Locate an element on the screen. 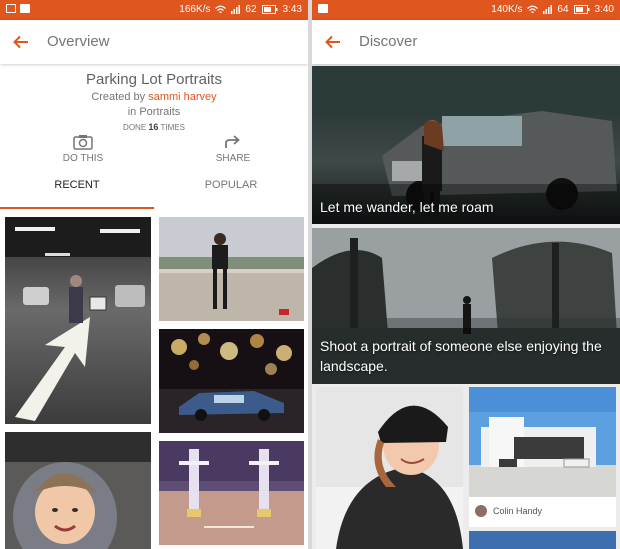 This screenshot has width=620, height=549. avatar is located at coordinates (481, 511).